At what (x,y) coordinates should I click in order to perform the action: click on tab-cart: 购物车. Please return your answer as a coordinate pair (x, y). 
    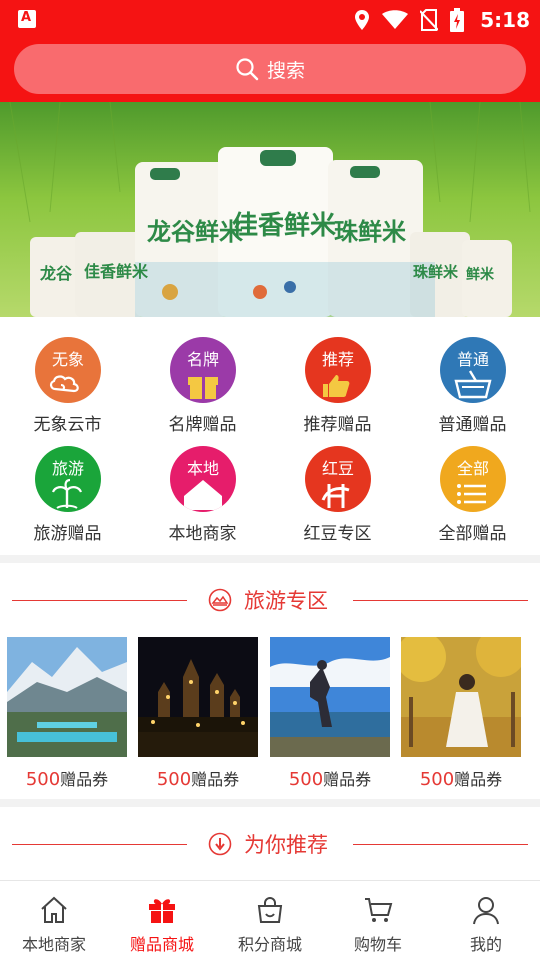
    Looking at the image, I should click on (378, 920).